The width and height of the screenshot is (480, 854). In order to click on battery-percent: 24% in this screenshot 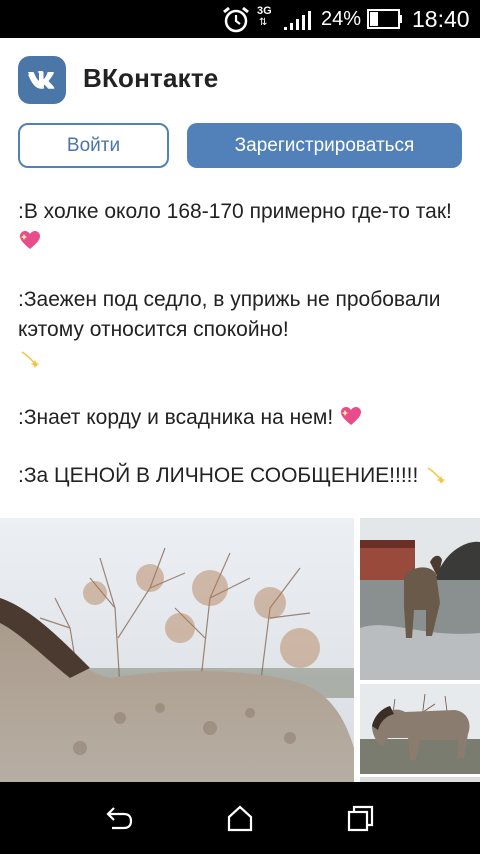, I will do `click(341, 19)`.